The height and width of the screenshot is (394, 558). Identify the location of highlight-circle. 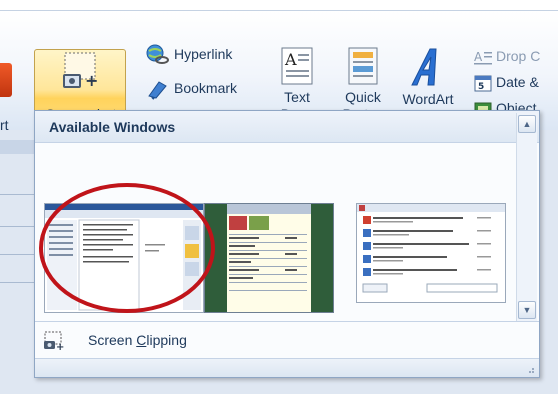
(127, 248).